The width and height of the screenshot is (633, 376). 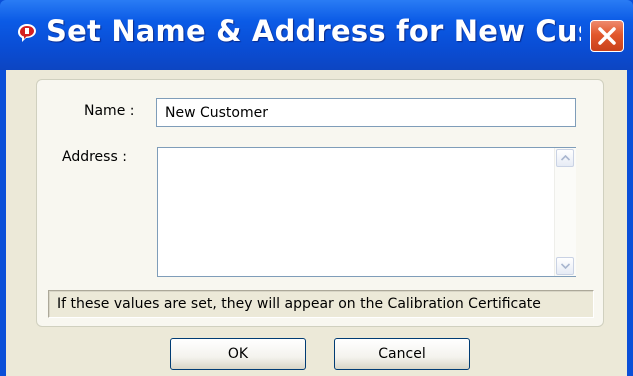 I want to click on chevron-down-icon, so click(x=565, y=266).